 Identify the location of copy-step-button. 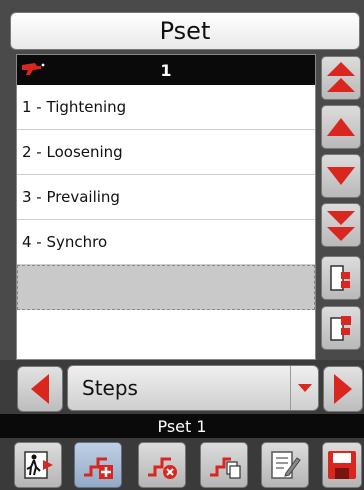
(224, 465).